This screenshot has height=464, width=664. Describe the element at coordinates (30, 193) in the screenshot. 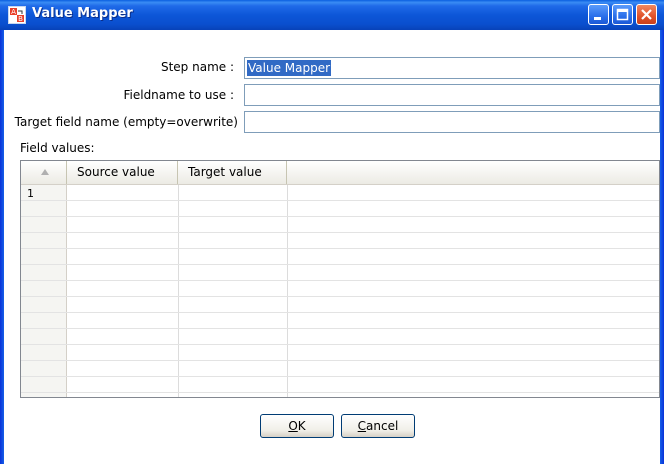

I see `row-number: 1` at that location.